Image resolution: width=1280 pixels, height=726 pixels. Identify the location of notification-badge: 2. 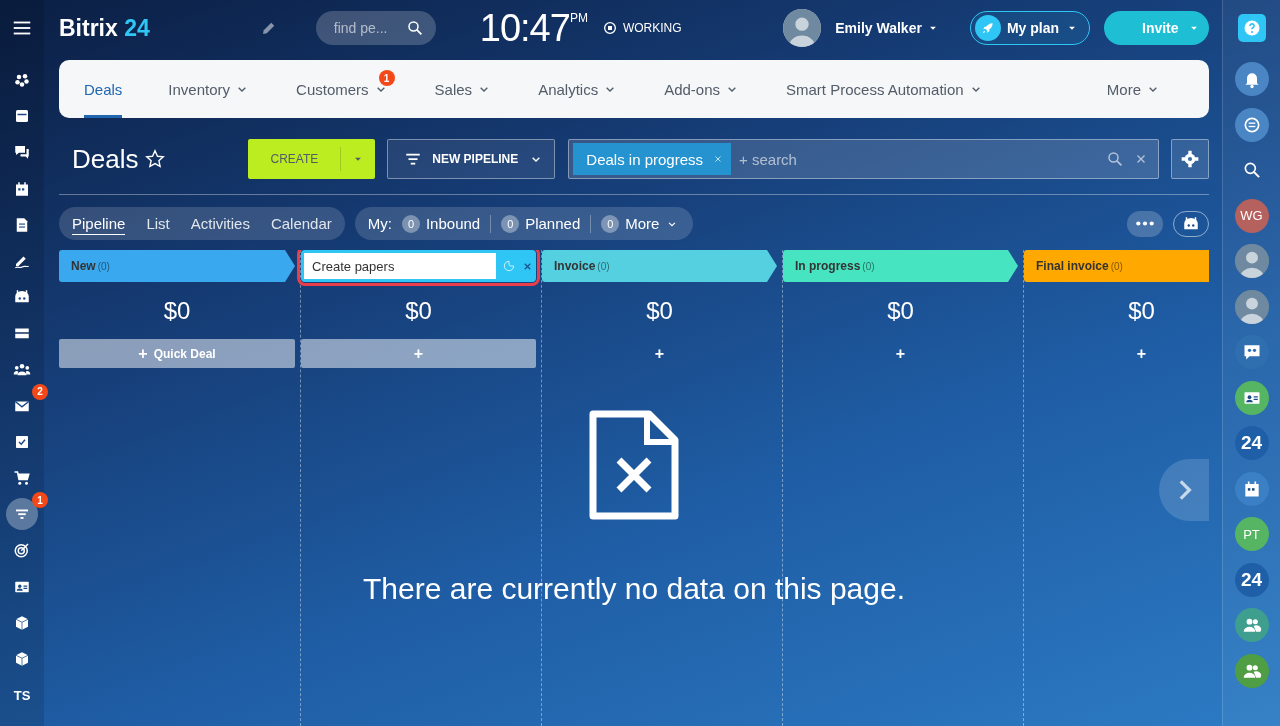
(40, 391).